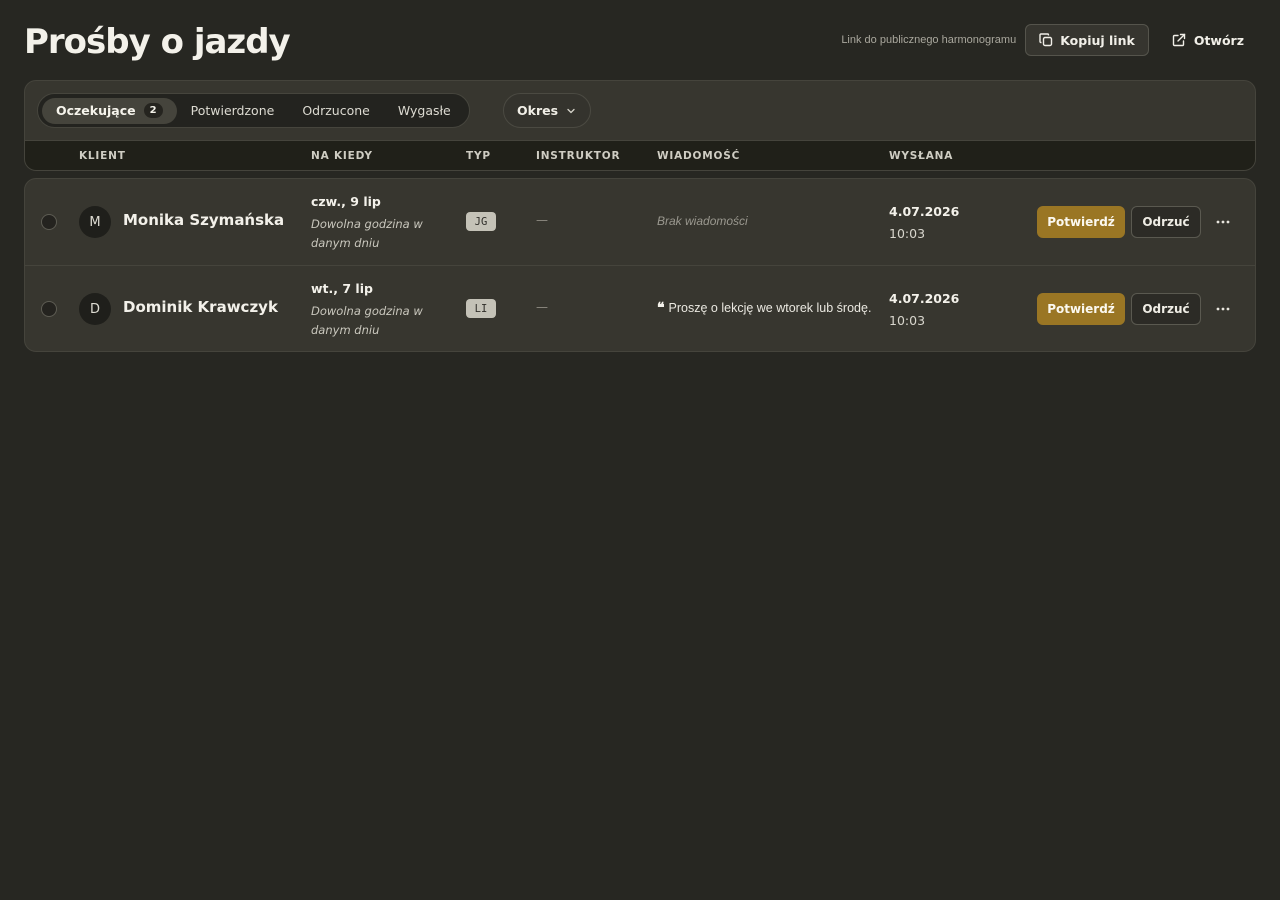 Image resolution: width=1280 pixels, height=900 pixels. Describe the element at coordinates (153, 110) in the screenshot. I see `tab-pending-count: 2` at that location.